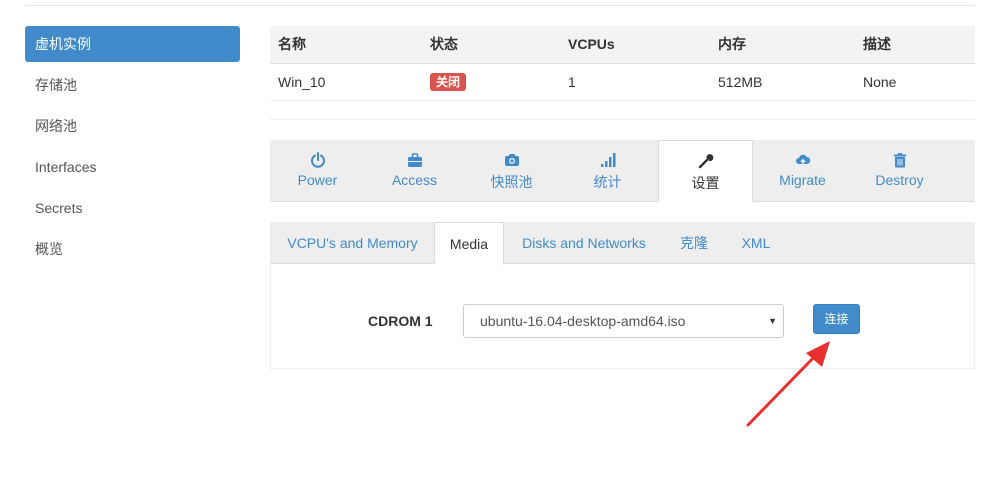 The height and width of the screenshot is (482, 985). What do you see at coordinates (346, 45) in the screenshot?
I see `column-header-name: 名称` at bounding box center [346, 45].